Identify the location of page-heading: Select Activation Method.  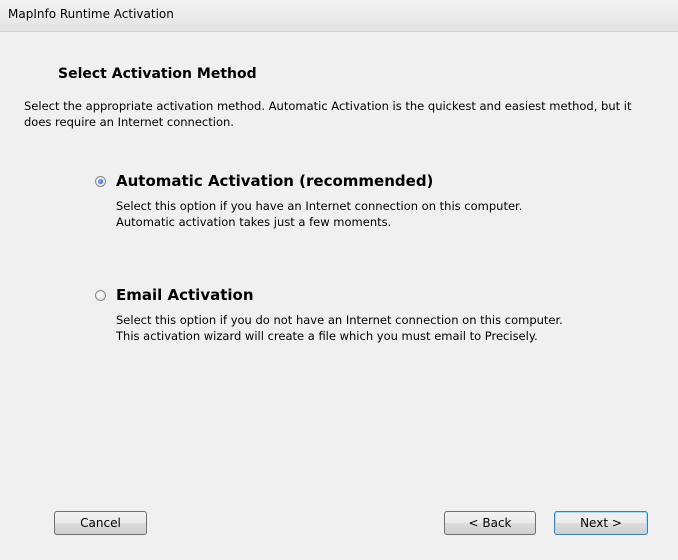
(157, 74).